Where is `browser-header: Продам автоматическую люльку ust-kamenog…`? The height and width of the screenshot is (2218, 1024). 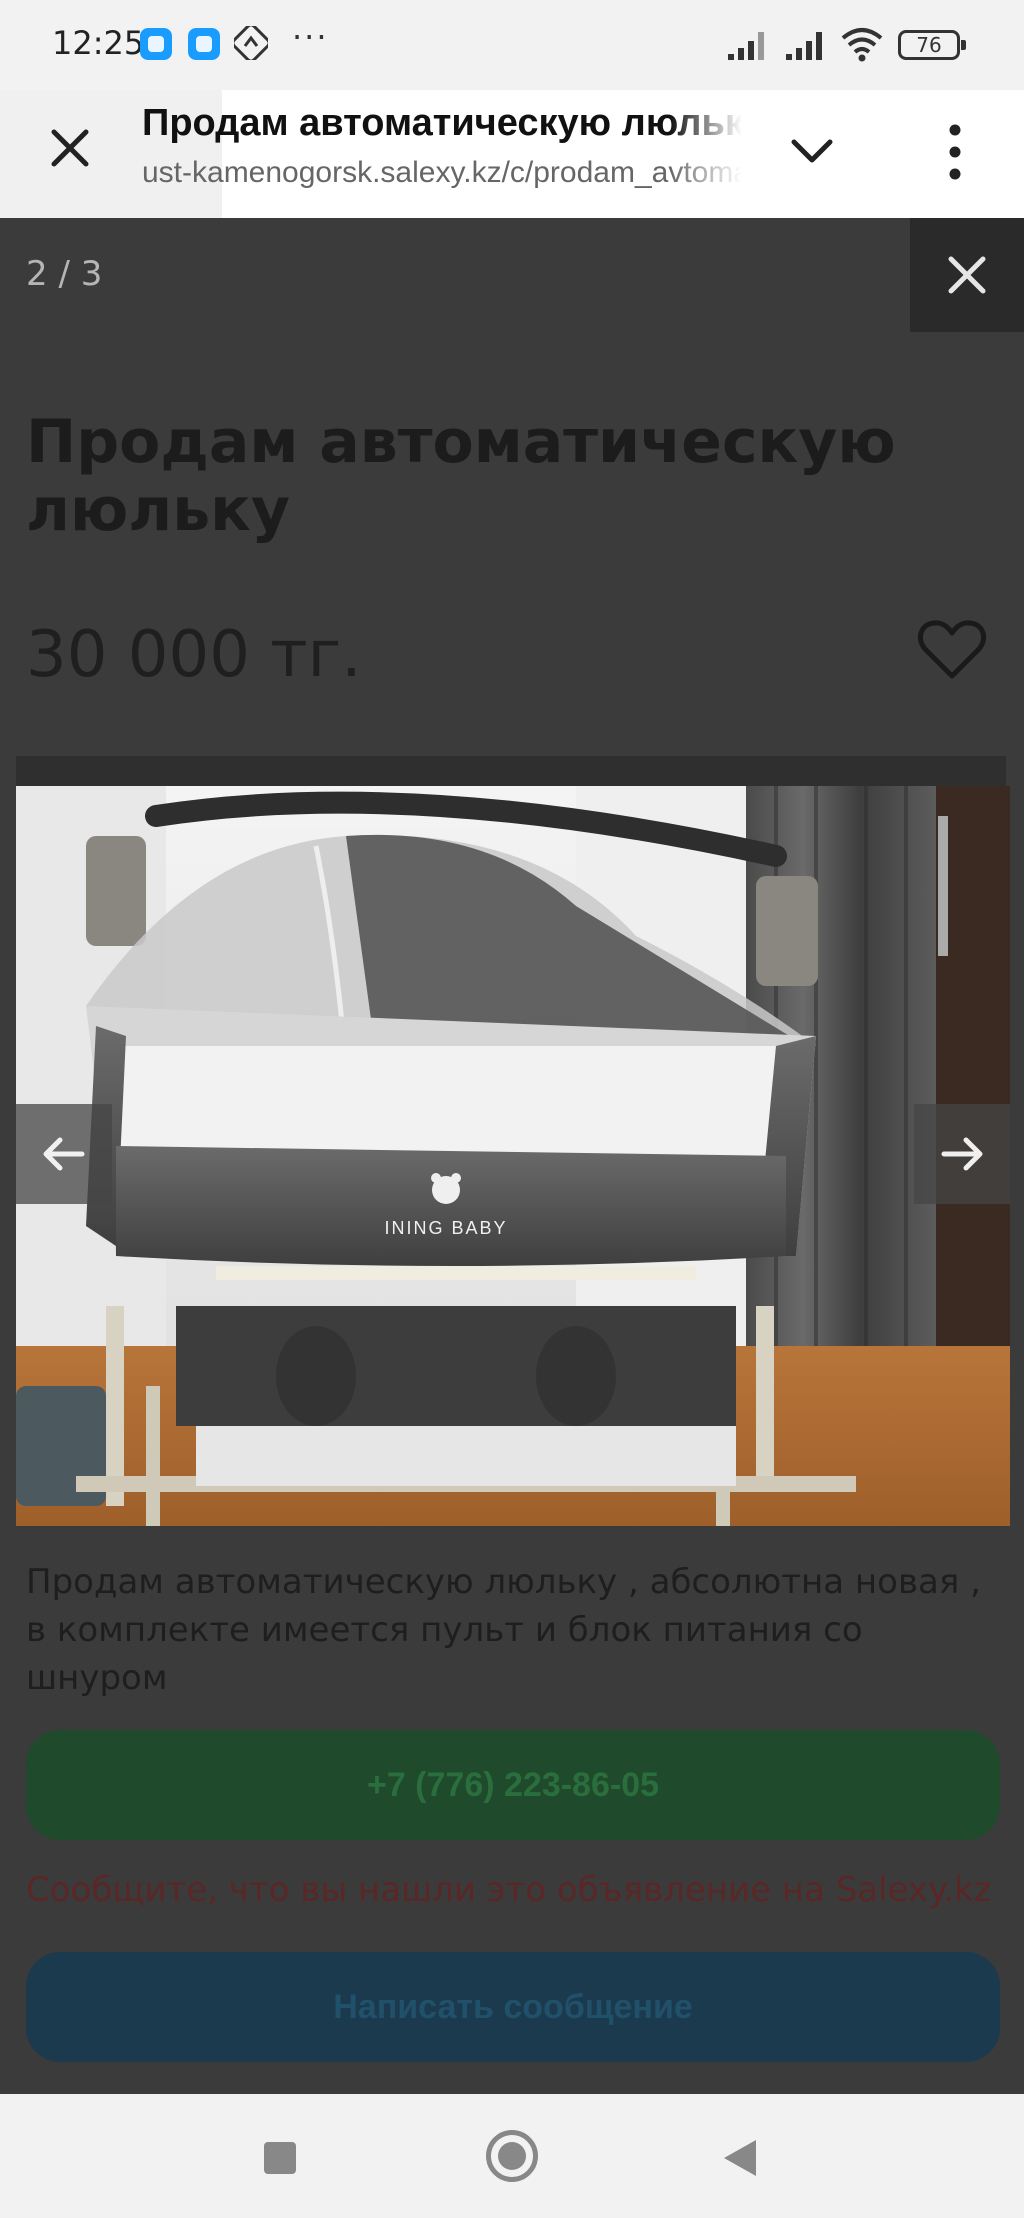
browser-header: Продам автоматическую люльку ust-kamenog… is located at coordinates (512, 154).